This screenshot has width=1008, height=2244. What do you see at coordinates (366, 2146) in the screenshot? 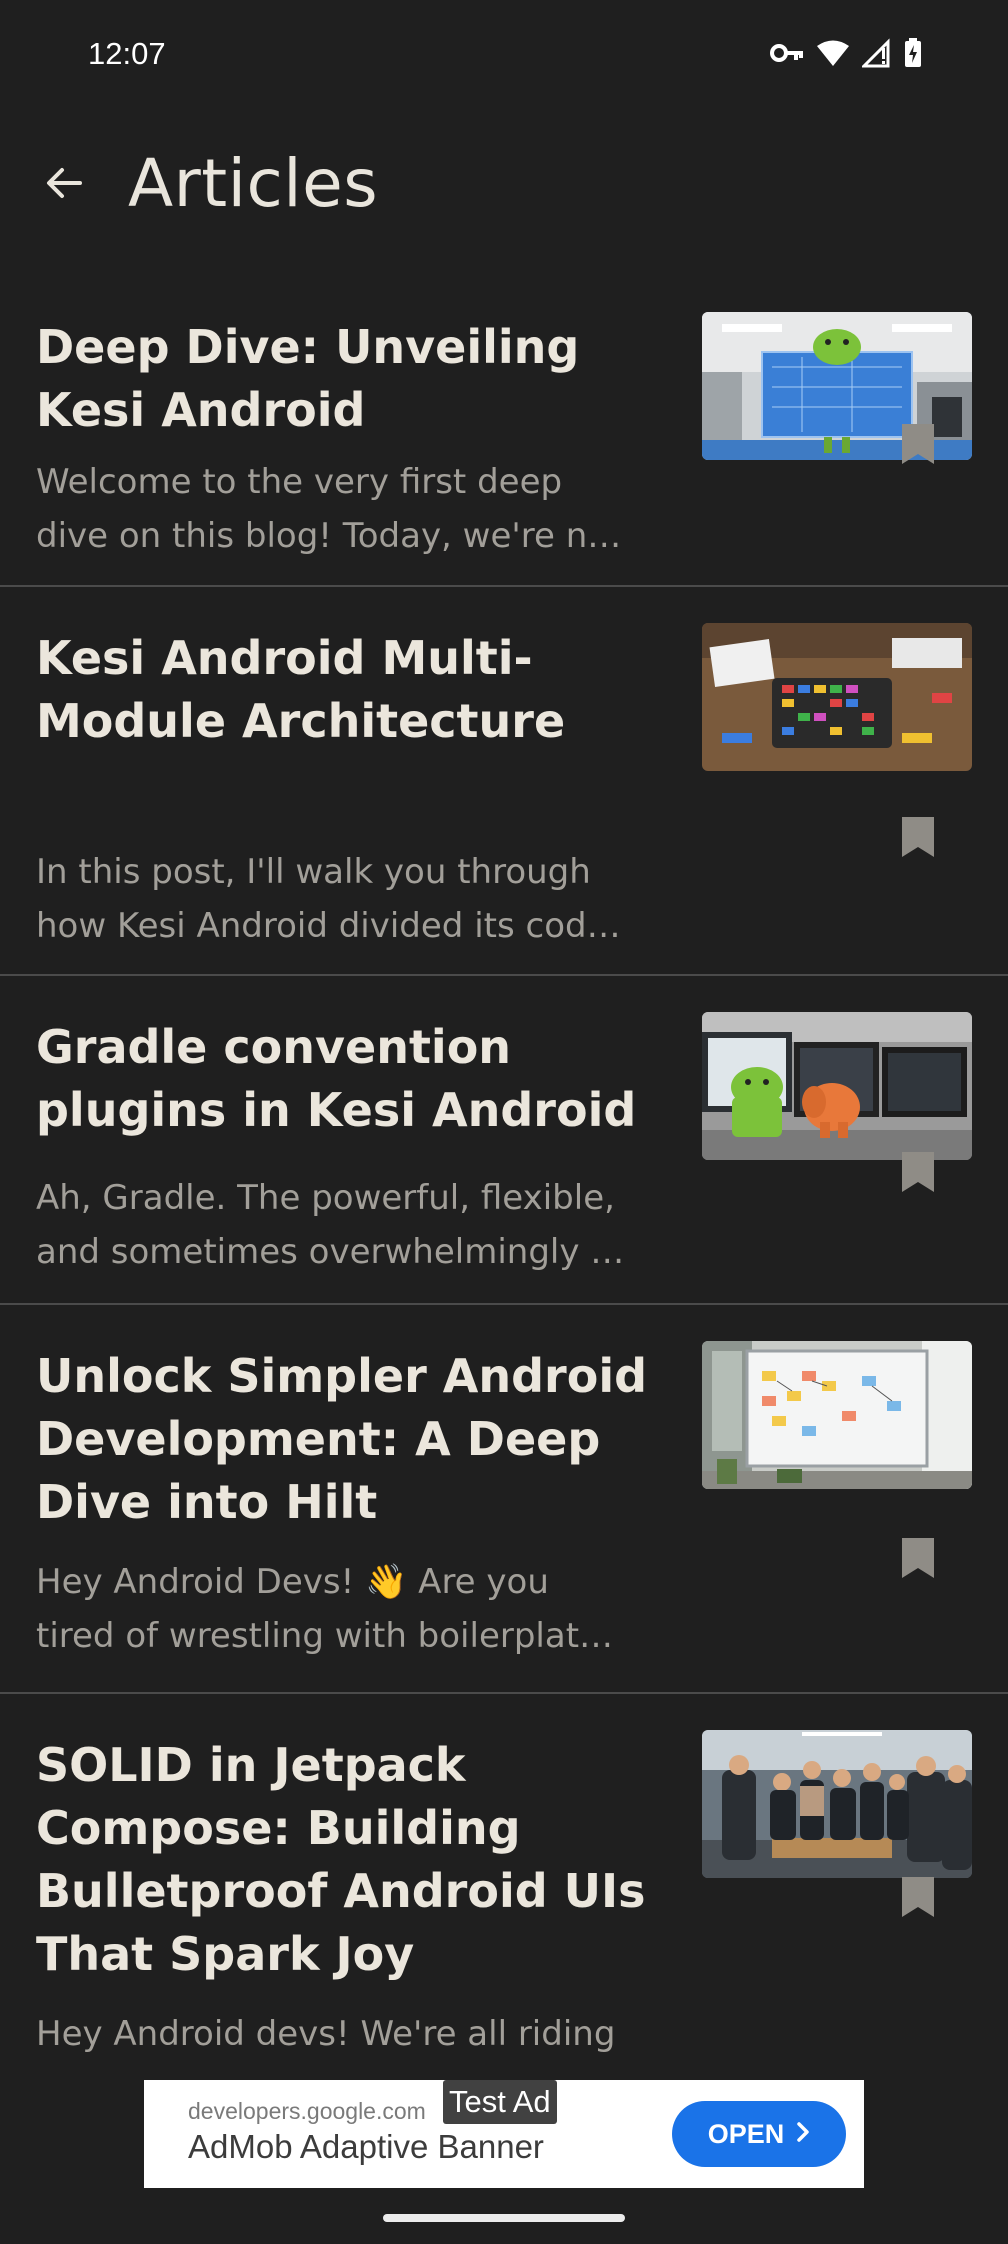
I see `ad-title: AdMob Adaptive Banner` at bounding box center [366, 2146].